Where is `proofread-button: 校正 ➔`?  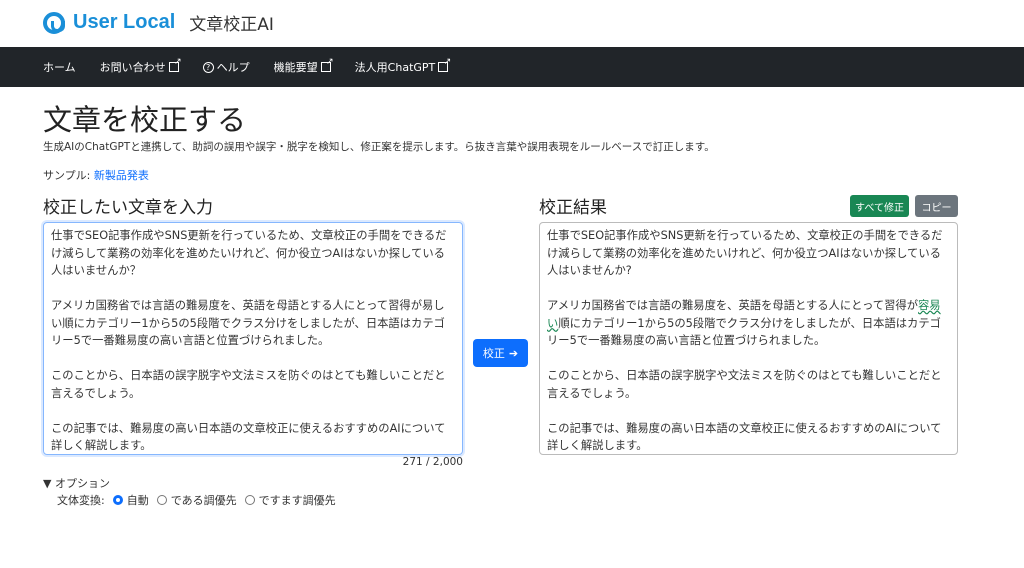
proofread-button: 校正 ➔ is located at coordinates (500, 353).